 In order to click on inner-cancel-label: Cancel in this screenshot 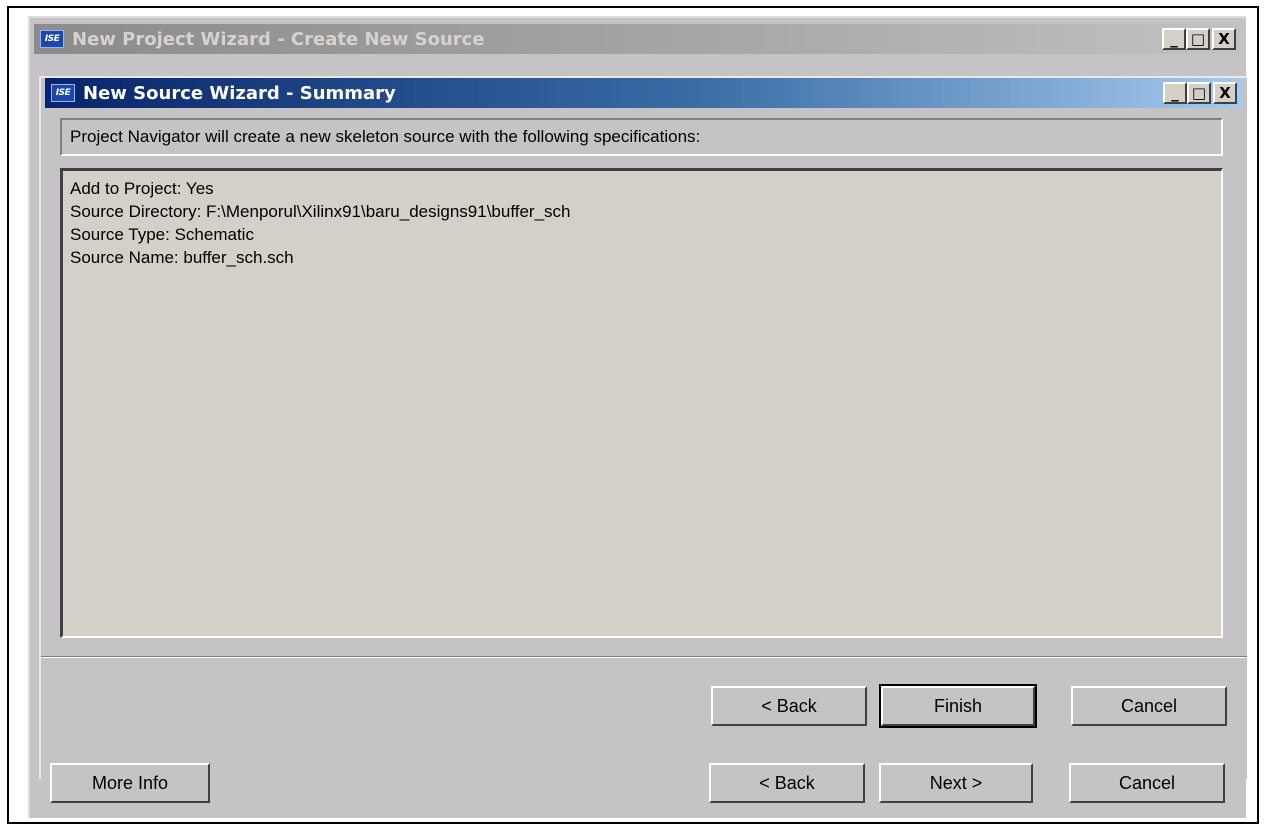, I will do `click(1149, 705)`.